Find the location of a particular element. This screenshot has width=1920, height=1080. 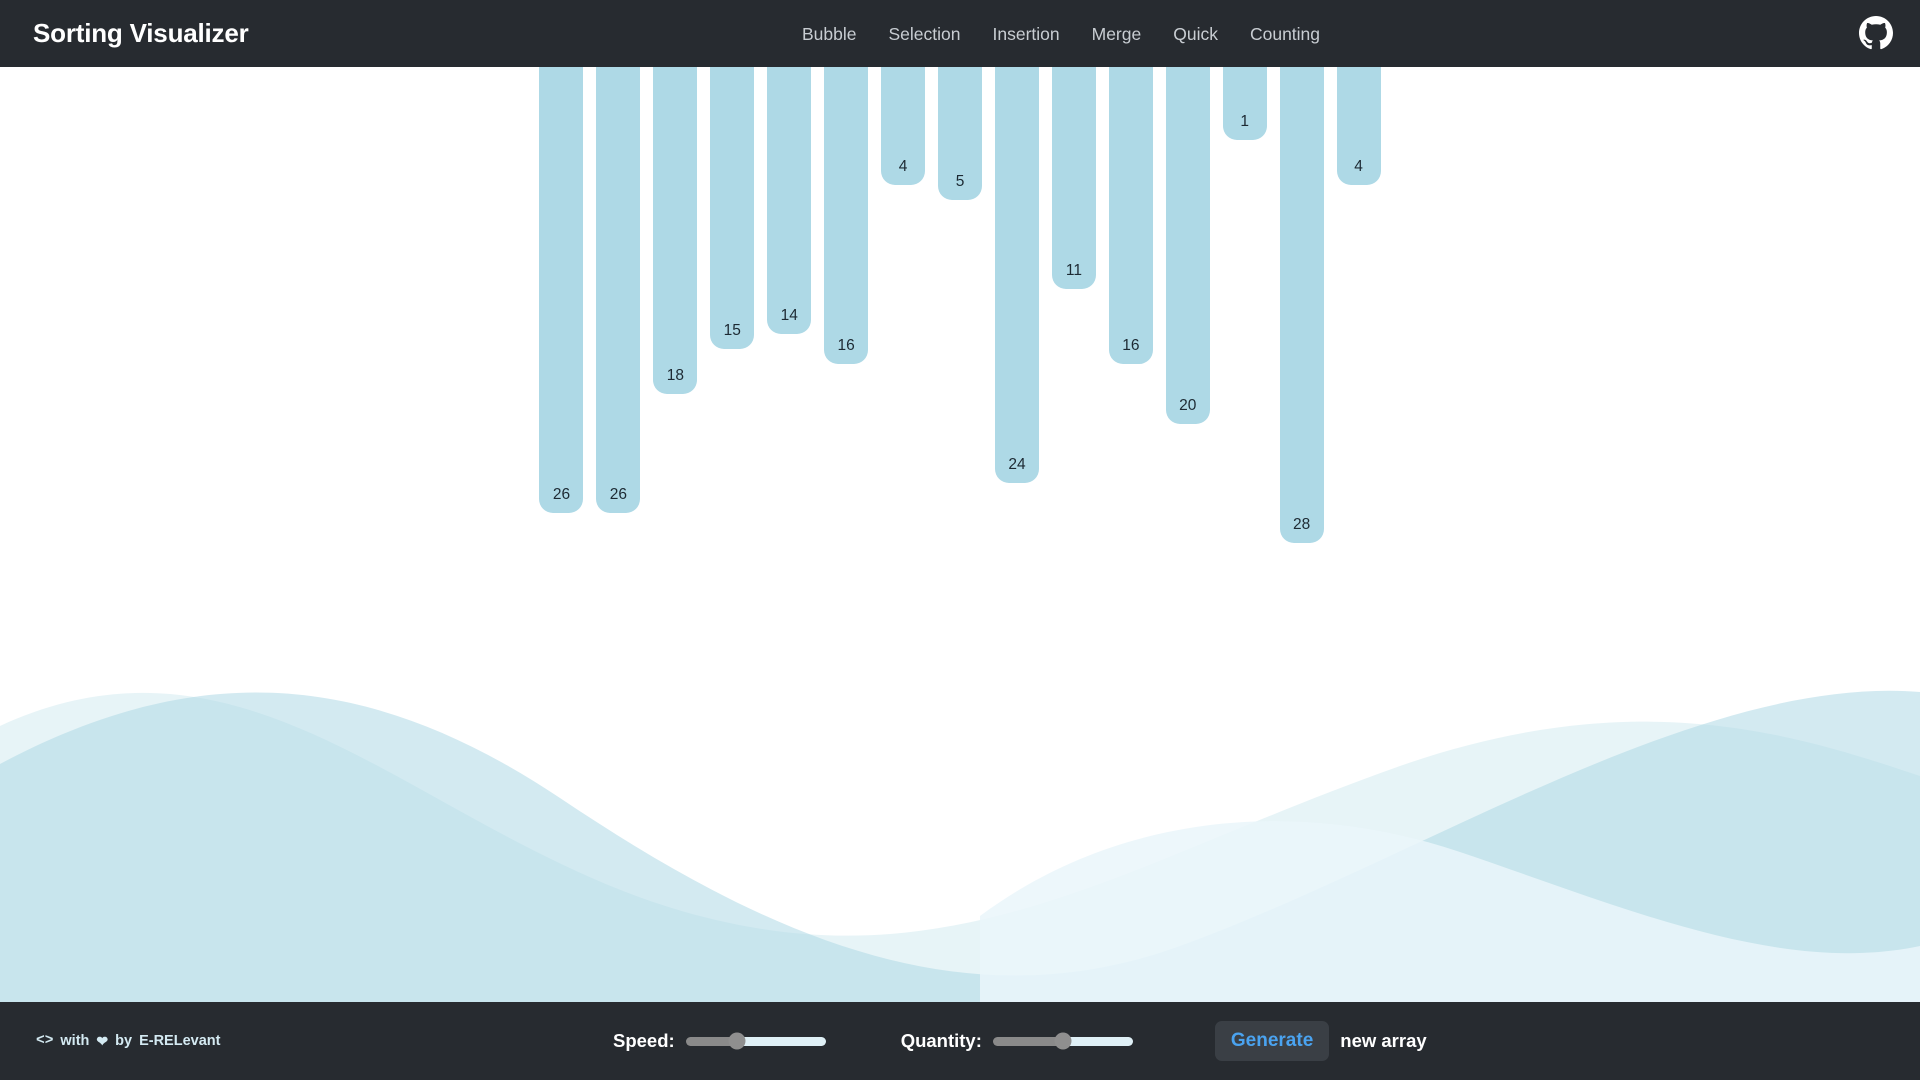

array-bar-value: 20 is located at coordinates (1188, 405).